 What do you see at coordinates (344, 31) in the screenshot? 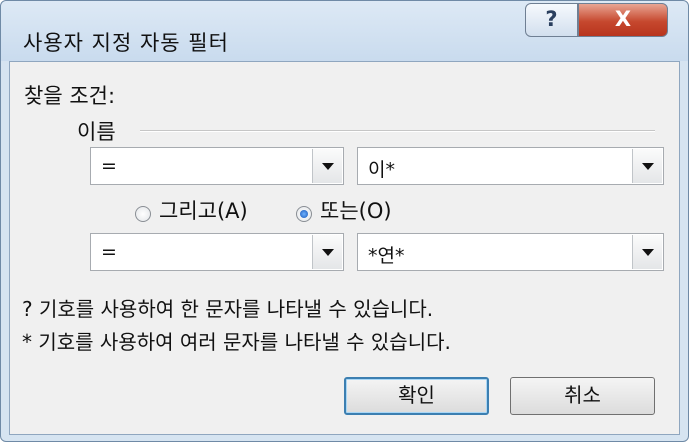
I see `title-bar: 사용자 지정 자동 필터 ? X` at bounding box center [344, 31].